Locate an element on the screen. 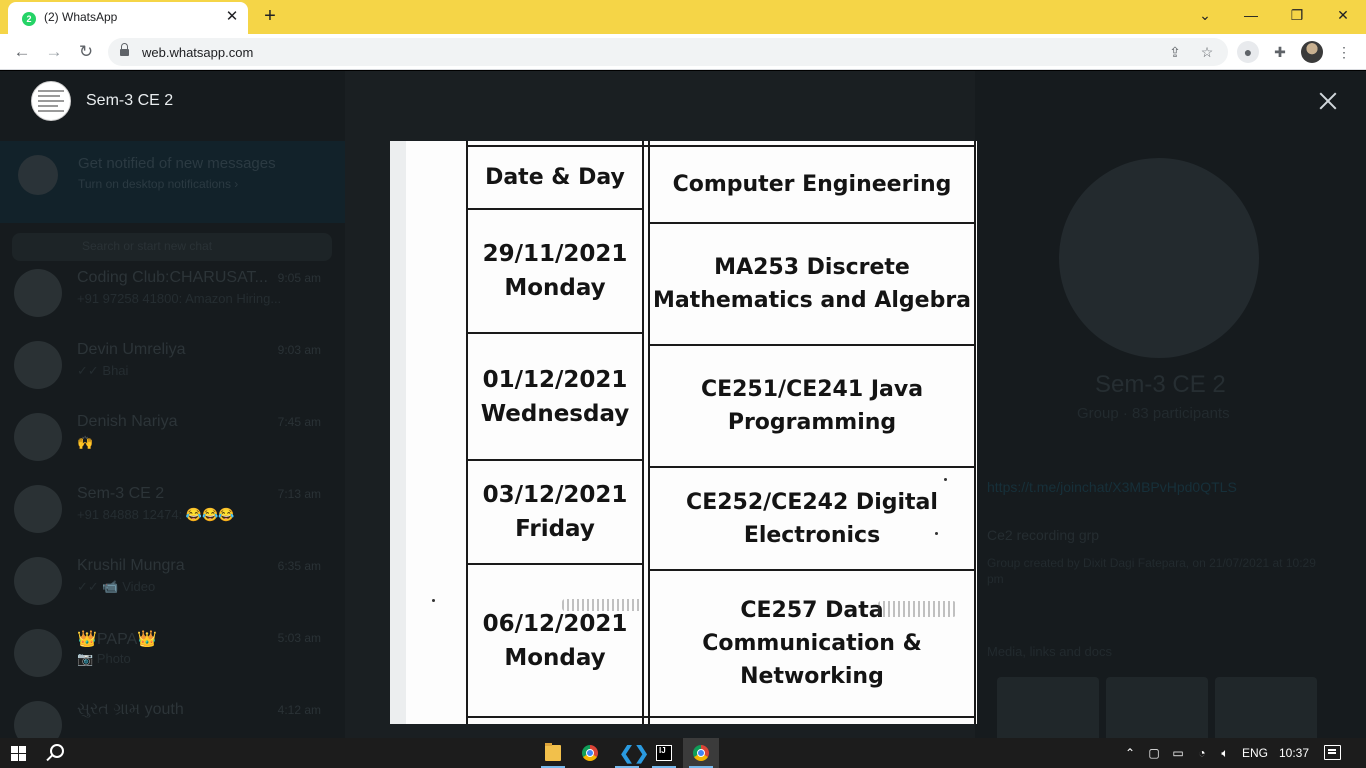 The image size is (1366, 768). group-link: https://t.me/joinchat/X3MBPvHpd0QTLS is located at coordinates (1112, 487).